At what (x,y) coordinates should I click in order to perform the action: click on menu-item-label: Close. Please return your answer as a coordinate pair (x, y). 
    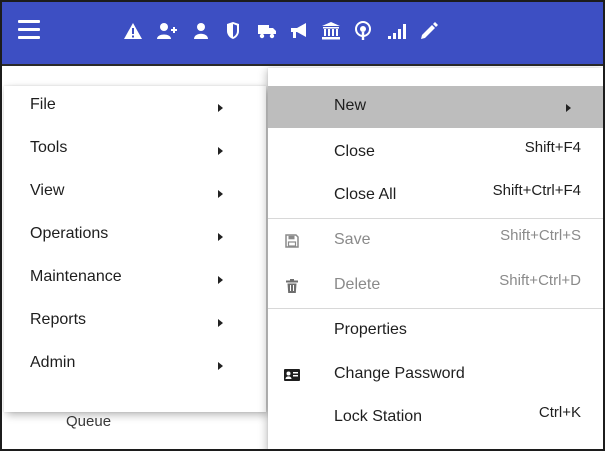
    Looking at the image, I should click on (354, 151).